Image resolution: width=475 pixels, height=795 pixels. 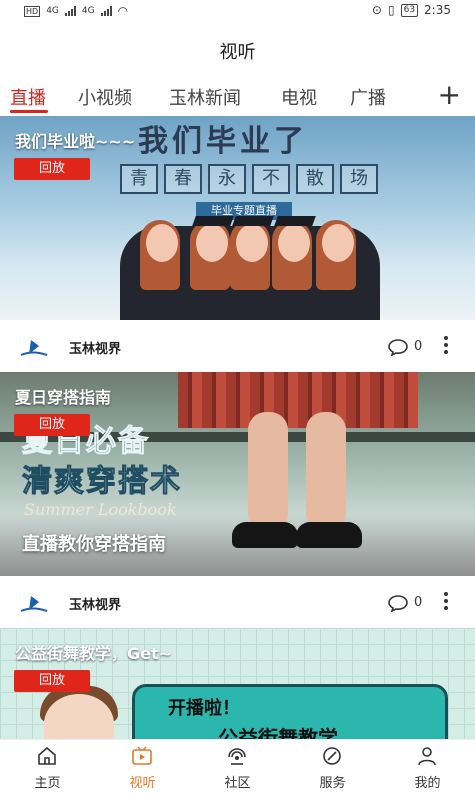 What do you see at coordinates (427, 783) in the screenshot?
I see `nav-label: 我的` at bounding box center [427, 783].